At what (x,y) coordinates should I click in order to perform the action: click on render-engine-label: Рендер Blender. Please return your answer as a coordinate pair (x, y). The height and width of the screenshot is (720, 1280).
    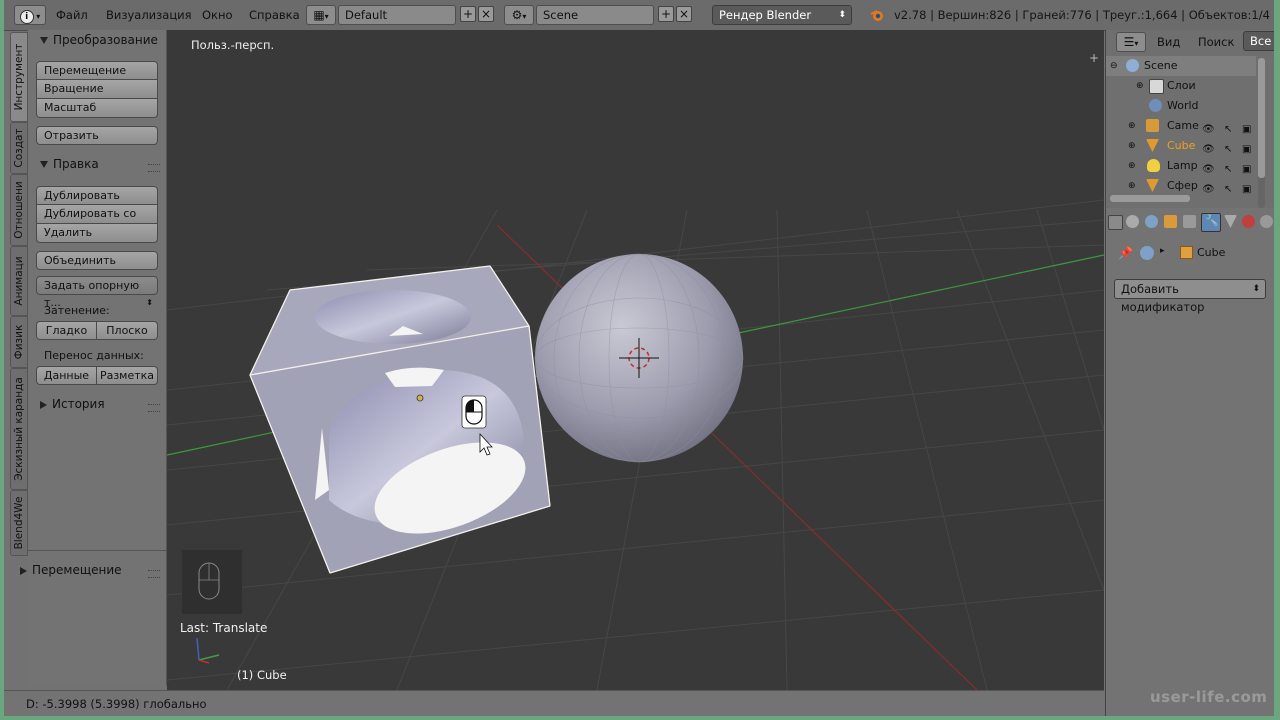
    Looking at the image, I should click on (765, 15).